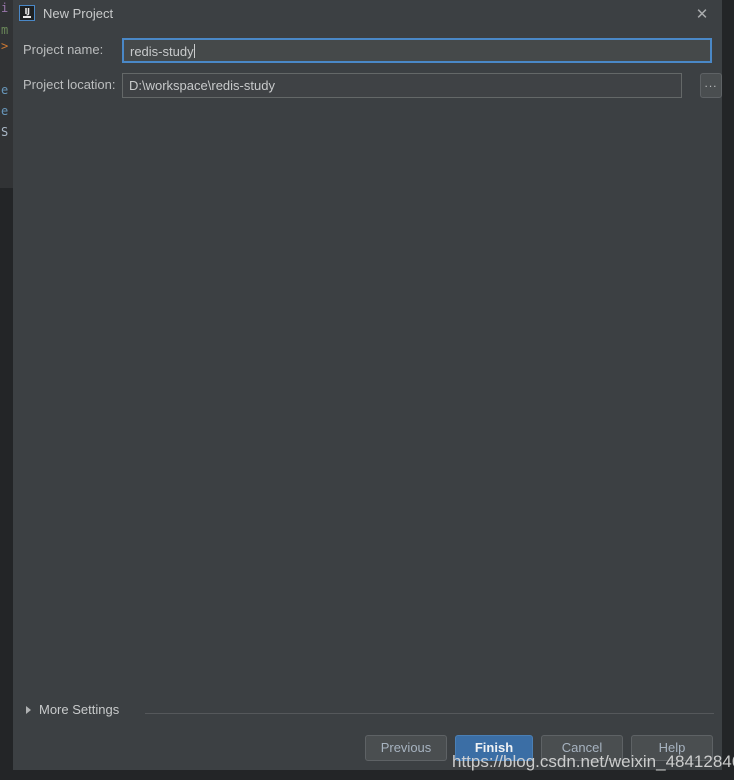 This screenshot has height=780, width=734. Describe the element at coordinates (162, 51) in the screenshot. I see `project-name-value: redis-study` at that location.